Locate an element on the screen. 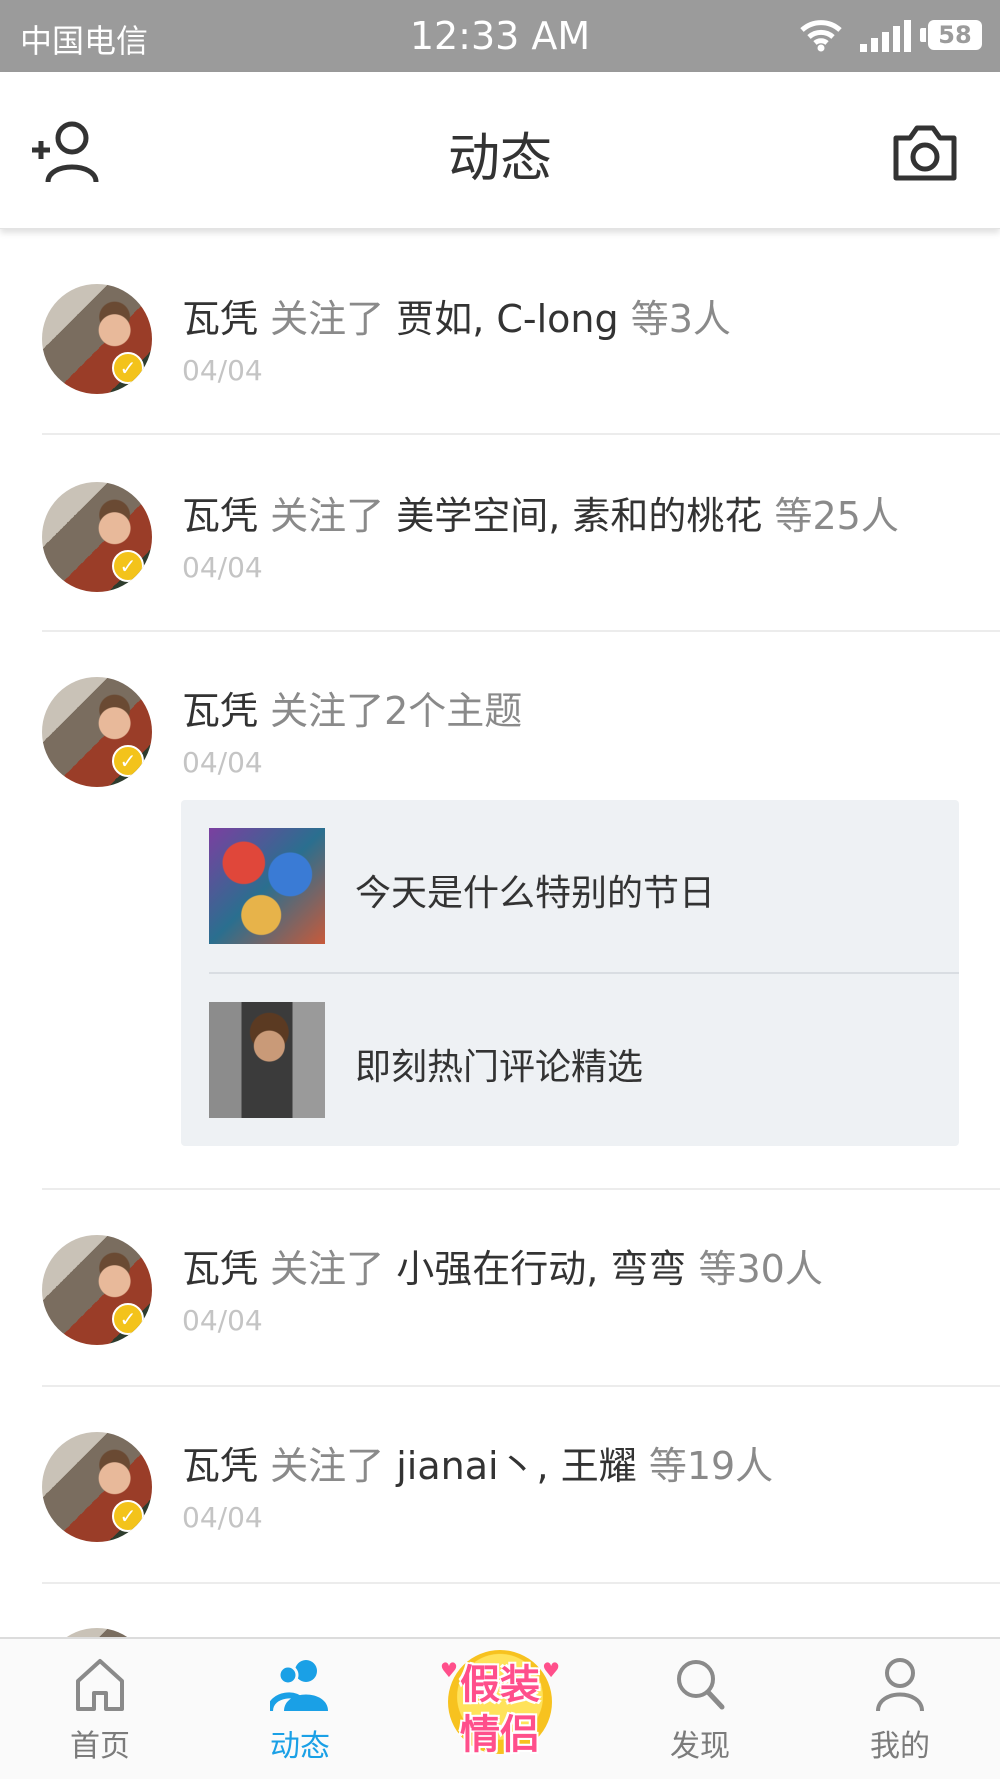 The width and height of the screenshot is (1000, 1779). status-bar: 中国电信 12:33 AM 58 is located at coordinates (500, 36).